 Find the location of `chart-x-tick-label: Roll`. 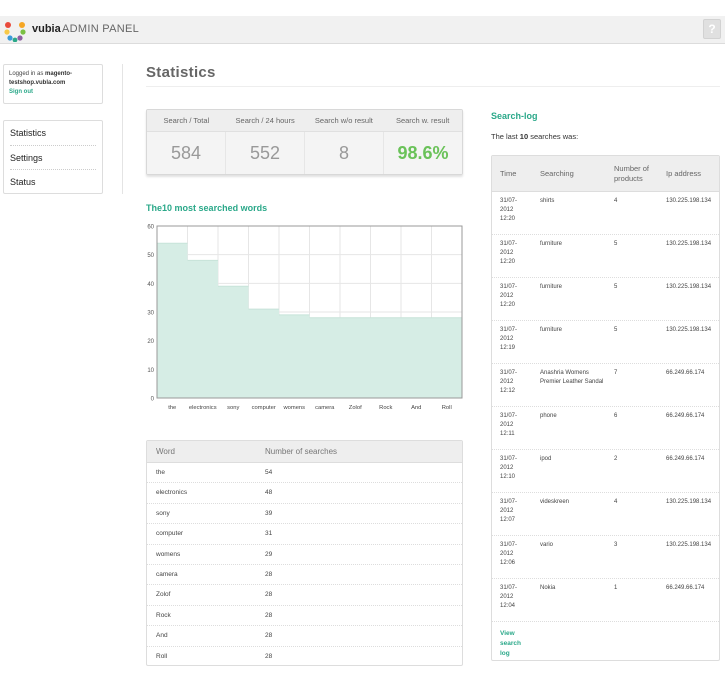

chart-x-tick-label: Roll is located at coordinates (447, 408).